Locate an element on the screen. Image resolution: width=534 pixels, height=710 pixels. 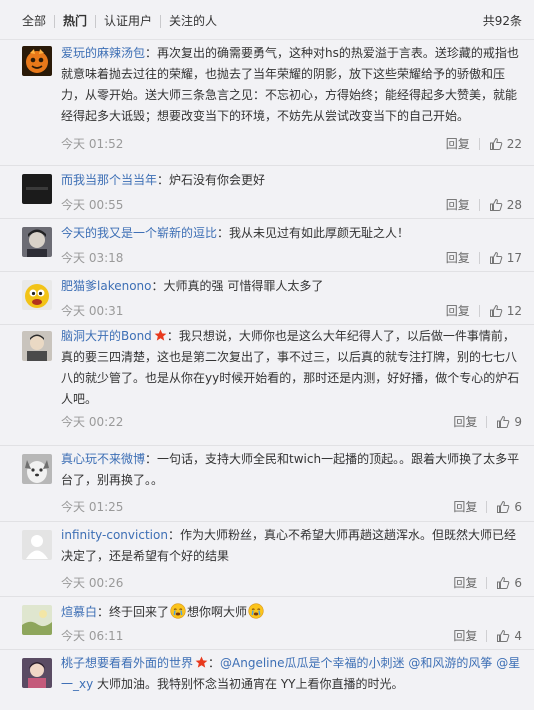
tab-following: 关注的人 is located at coordinates (193, 21).